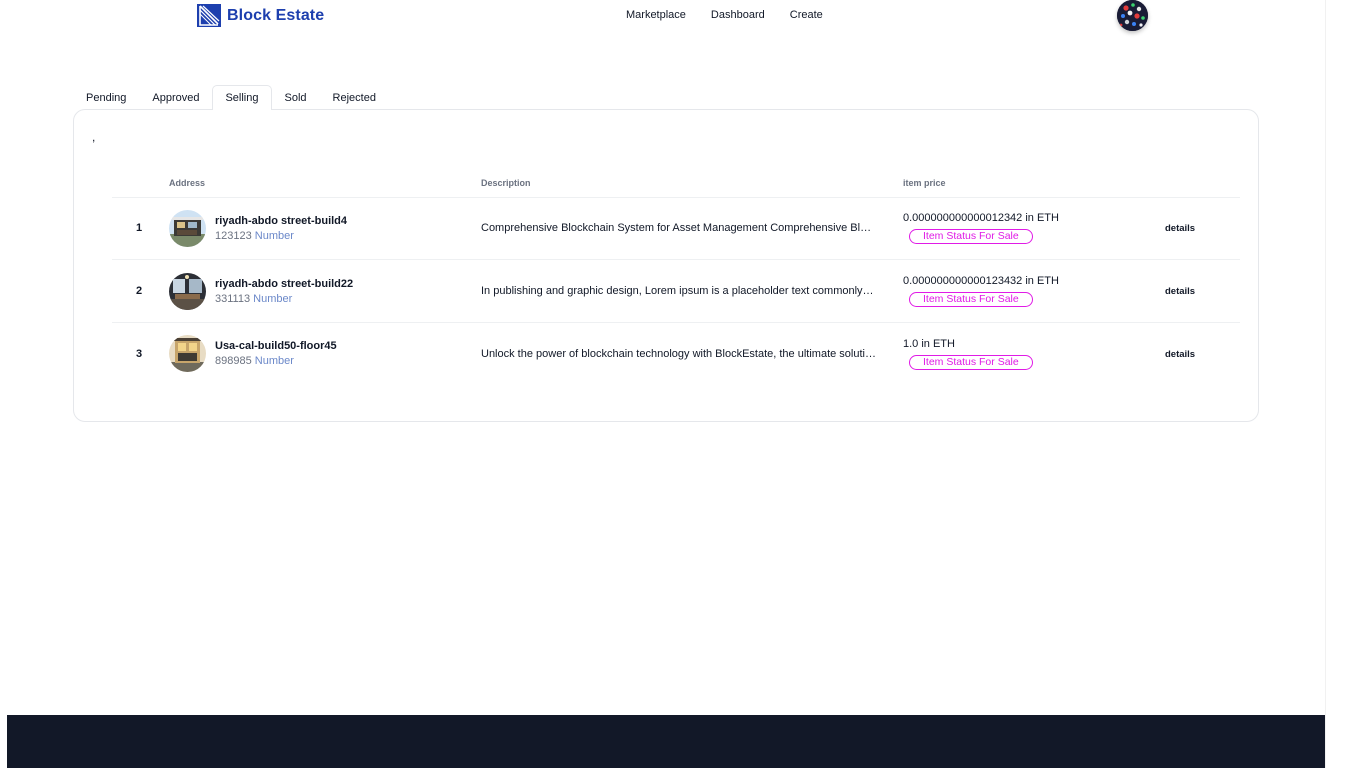  I want to click on column-address: Address, so click(325, 184).